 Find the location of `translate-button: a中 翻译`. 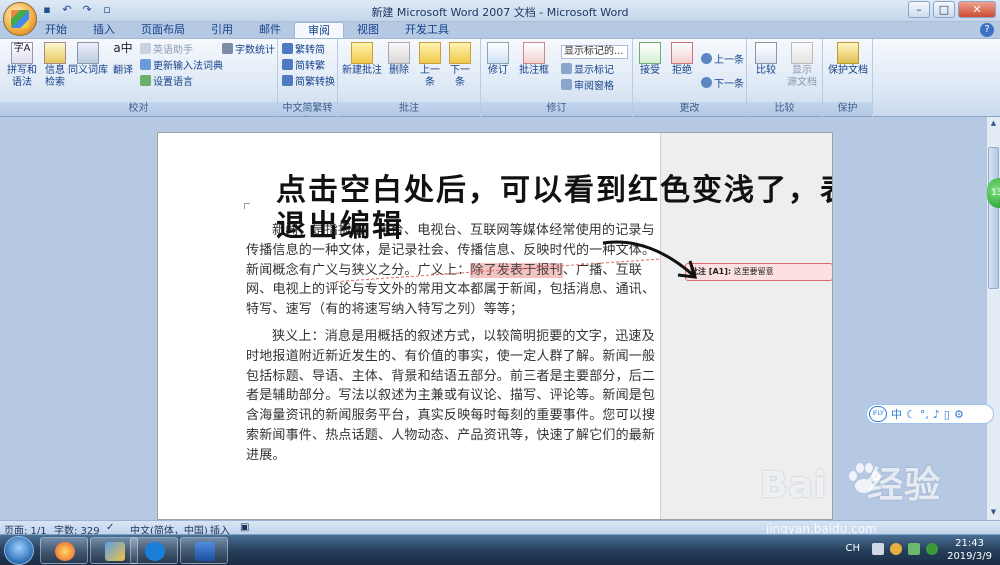

translate-button: a中 翻译 is located at coordinates (123, 59).